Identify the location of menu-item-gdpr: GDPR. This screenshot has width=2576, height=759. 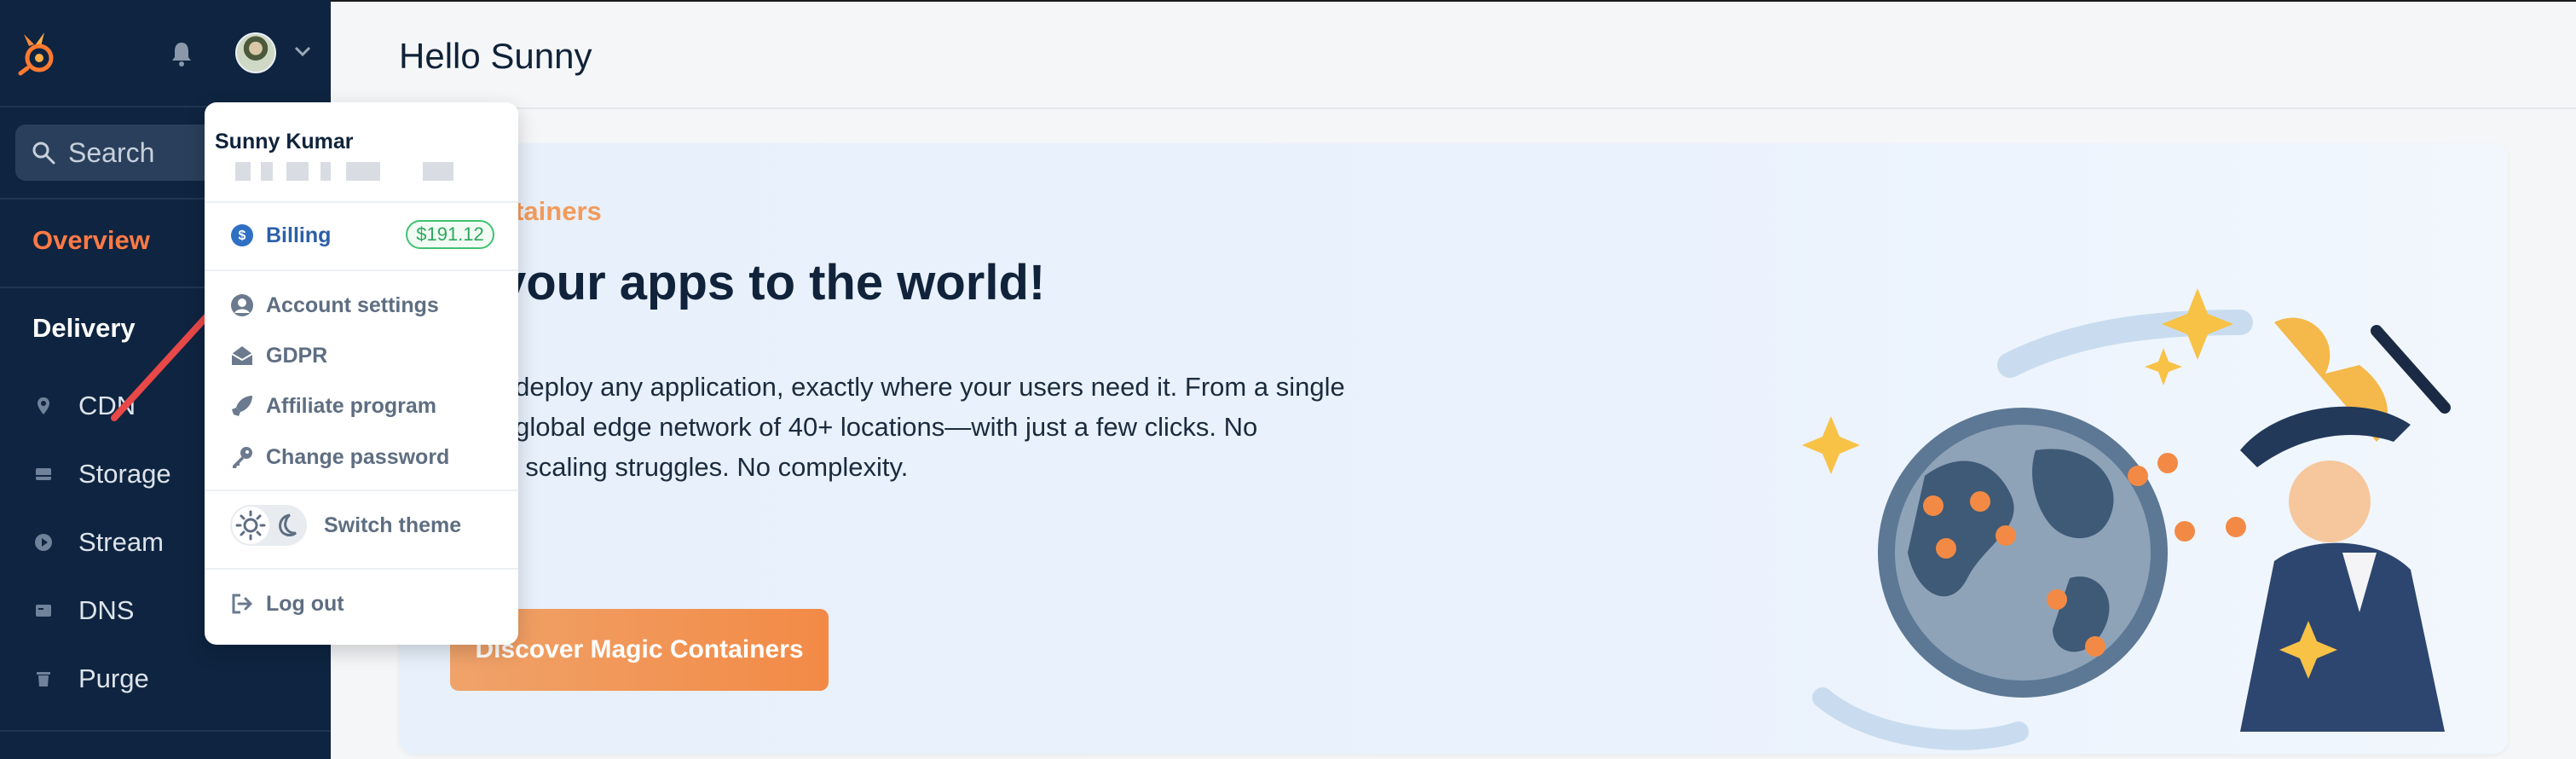
(278, 356).